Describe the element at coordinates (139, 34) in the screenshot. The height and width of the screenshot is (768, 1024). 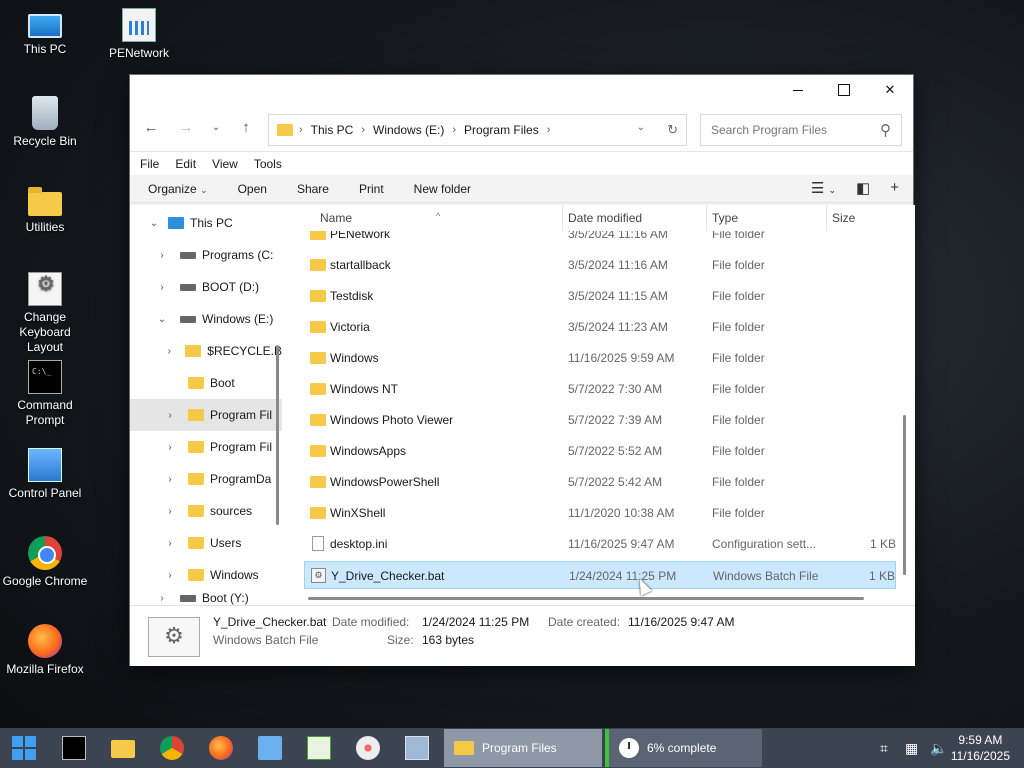
I see `desktop-icon-penetwork: PENetwork` at that location.